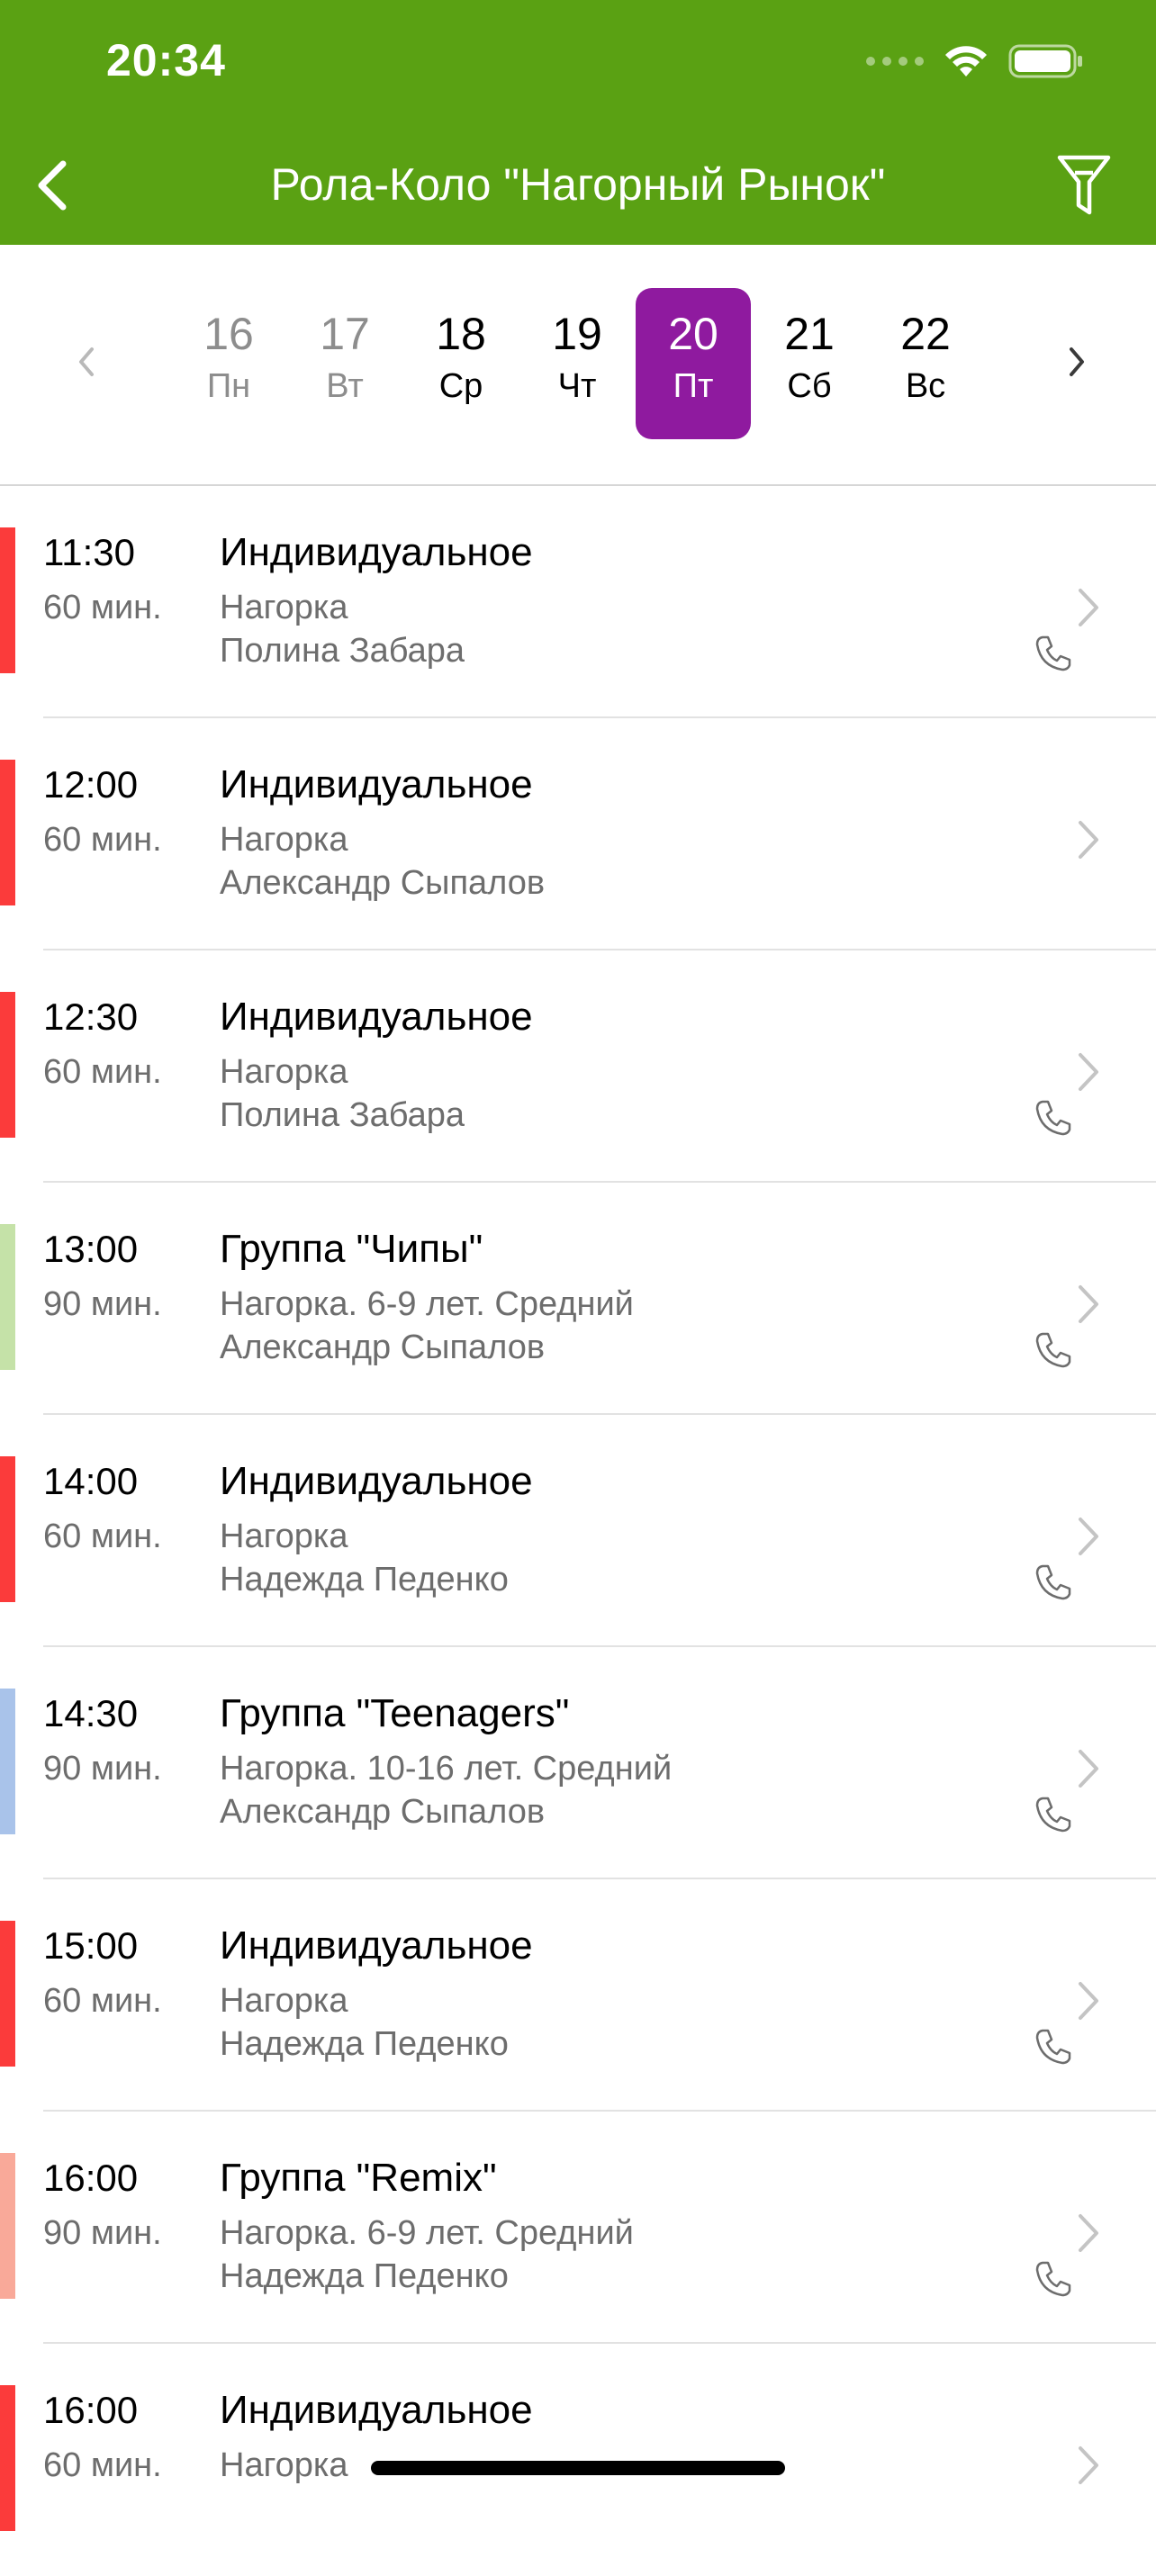  Describe the element at coordinates (925, 334) in the screenshot. I see `day-number: 22` at that location.